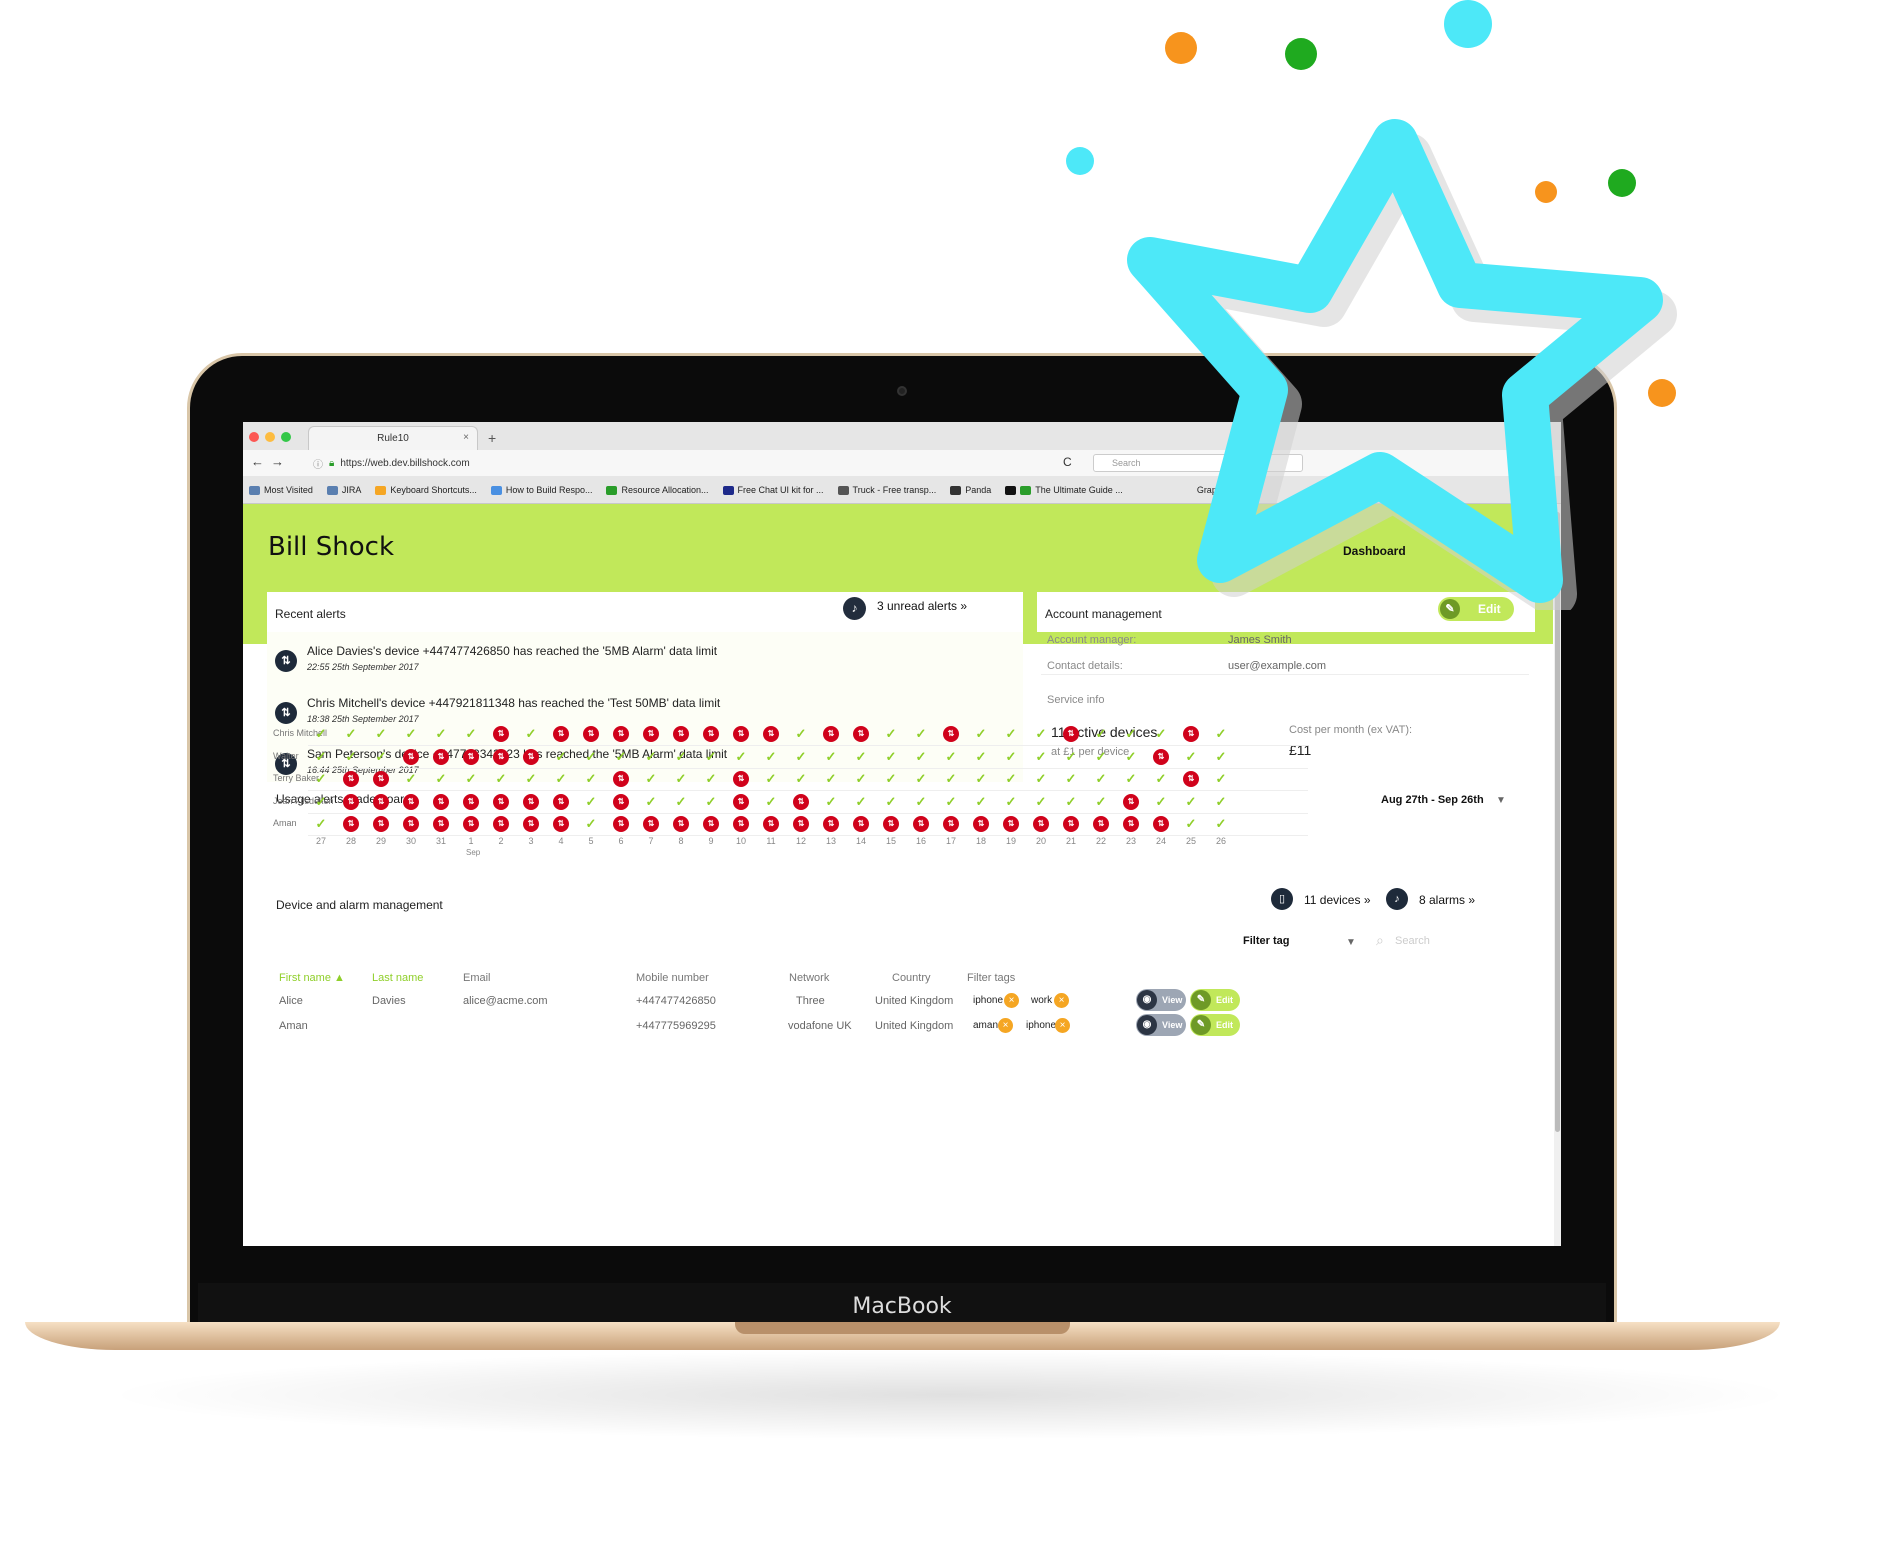  Describe the element at coordinates (1432, 800) in the screenshot. I see `date-range-select: Aug 27th - Sep 26th` at that location.